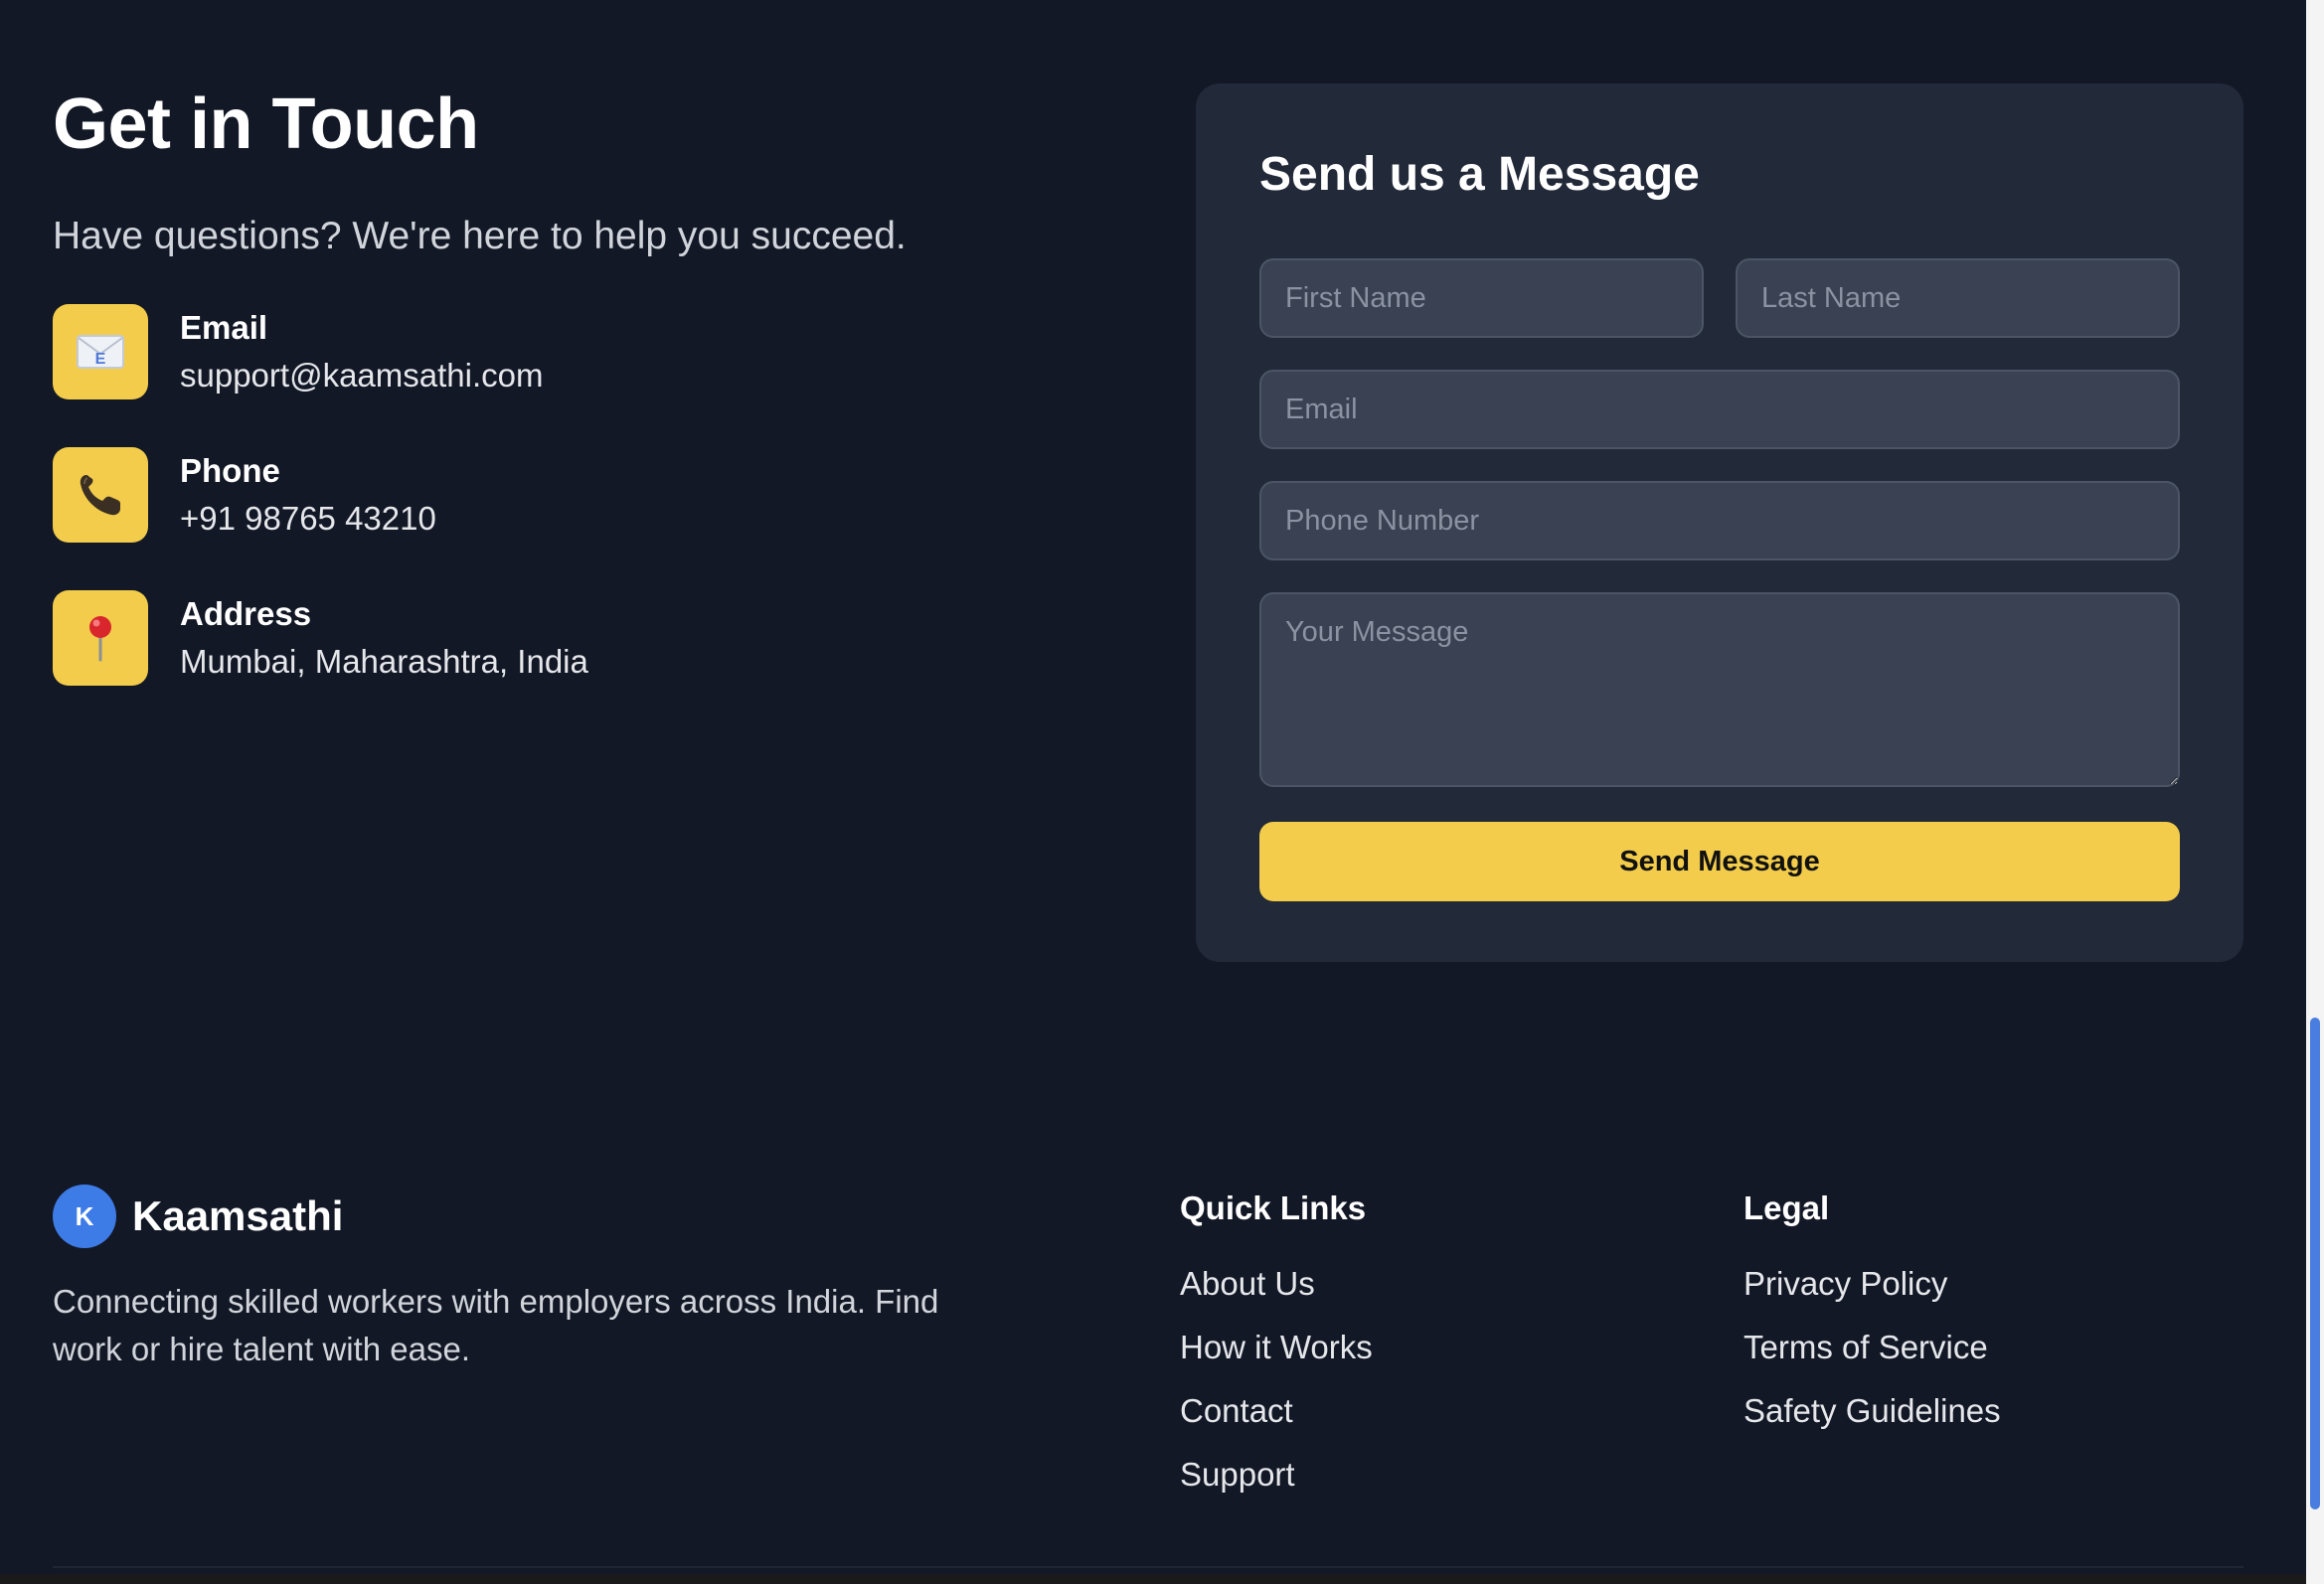 Image resolution: width=2324 pixels, height=1584 pixels. I want to click on first-name-input, so click(1481, 298).